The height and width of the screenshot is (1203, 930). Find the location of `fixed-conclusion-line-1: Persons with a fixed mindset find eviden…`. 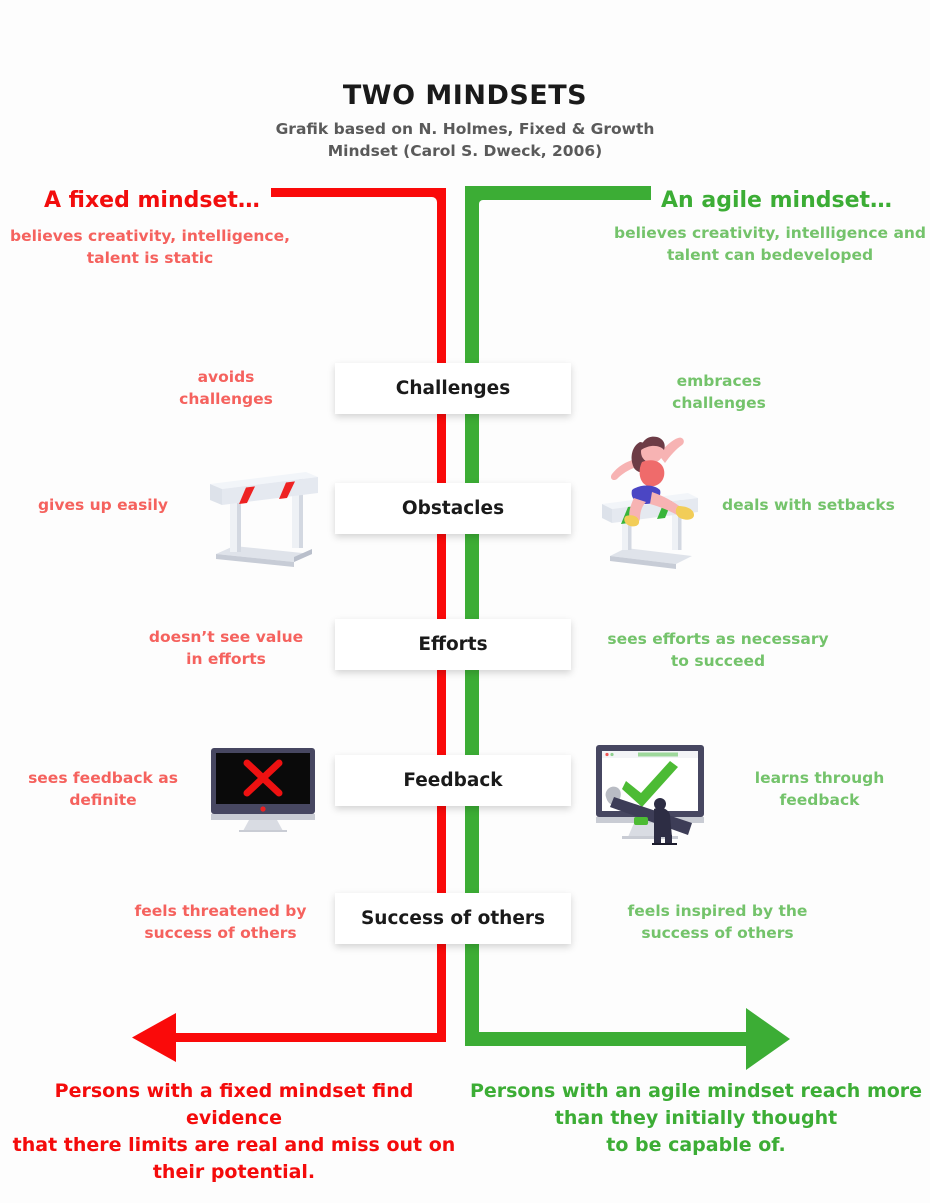

fixed-conclusion-line-1: Persons with a fixed mindset find eviden… is located at coordinates (234, 1104).